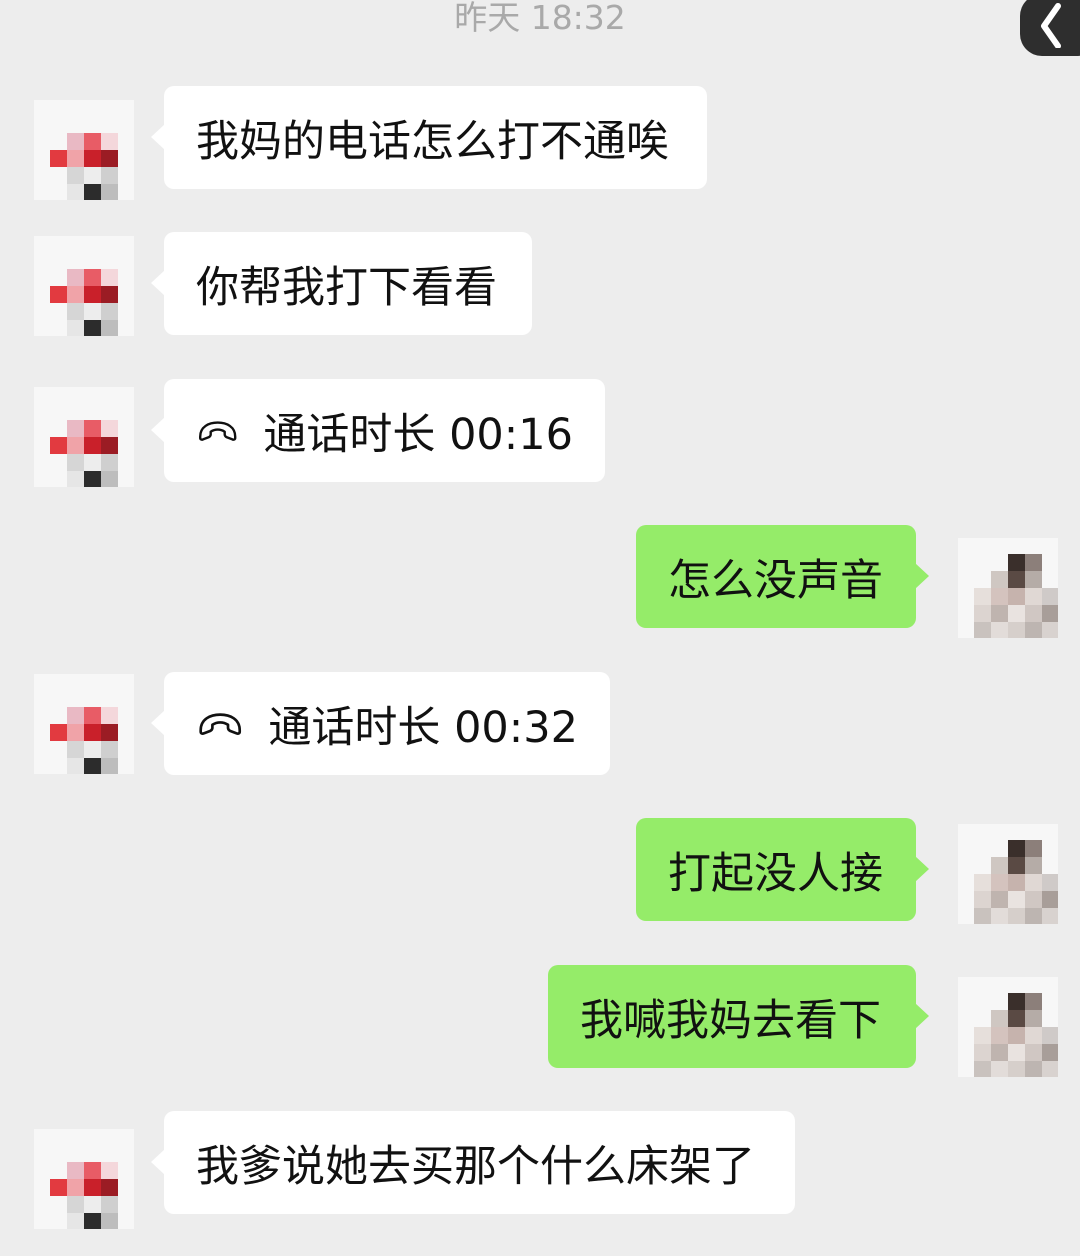 The image size is (1080, 1256). Describe the element at coordinates (1050, 28) in the screenshot. I see `back-button` at that location.